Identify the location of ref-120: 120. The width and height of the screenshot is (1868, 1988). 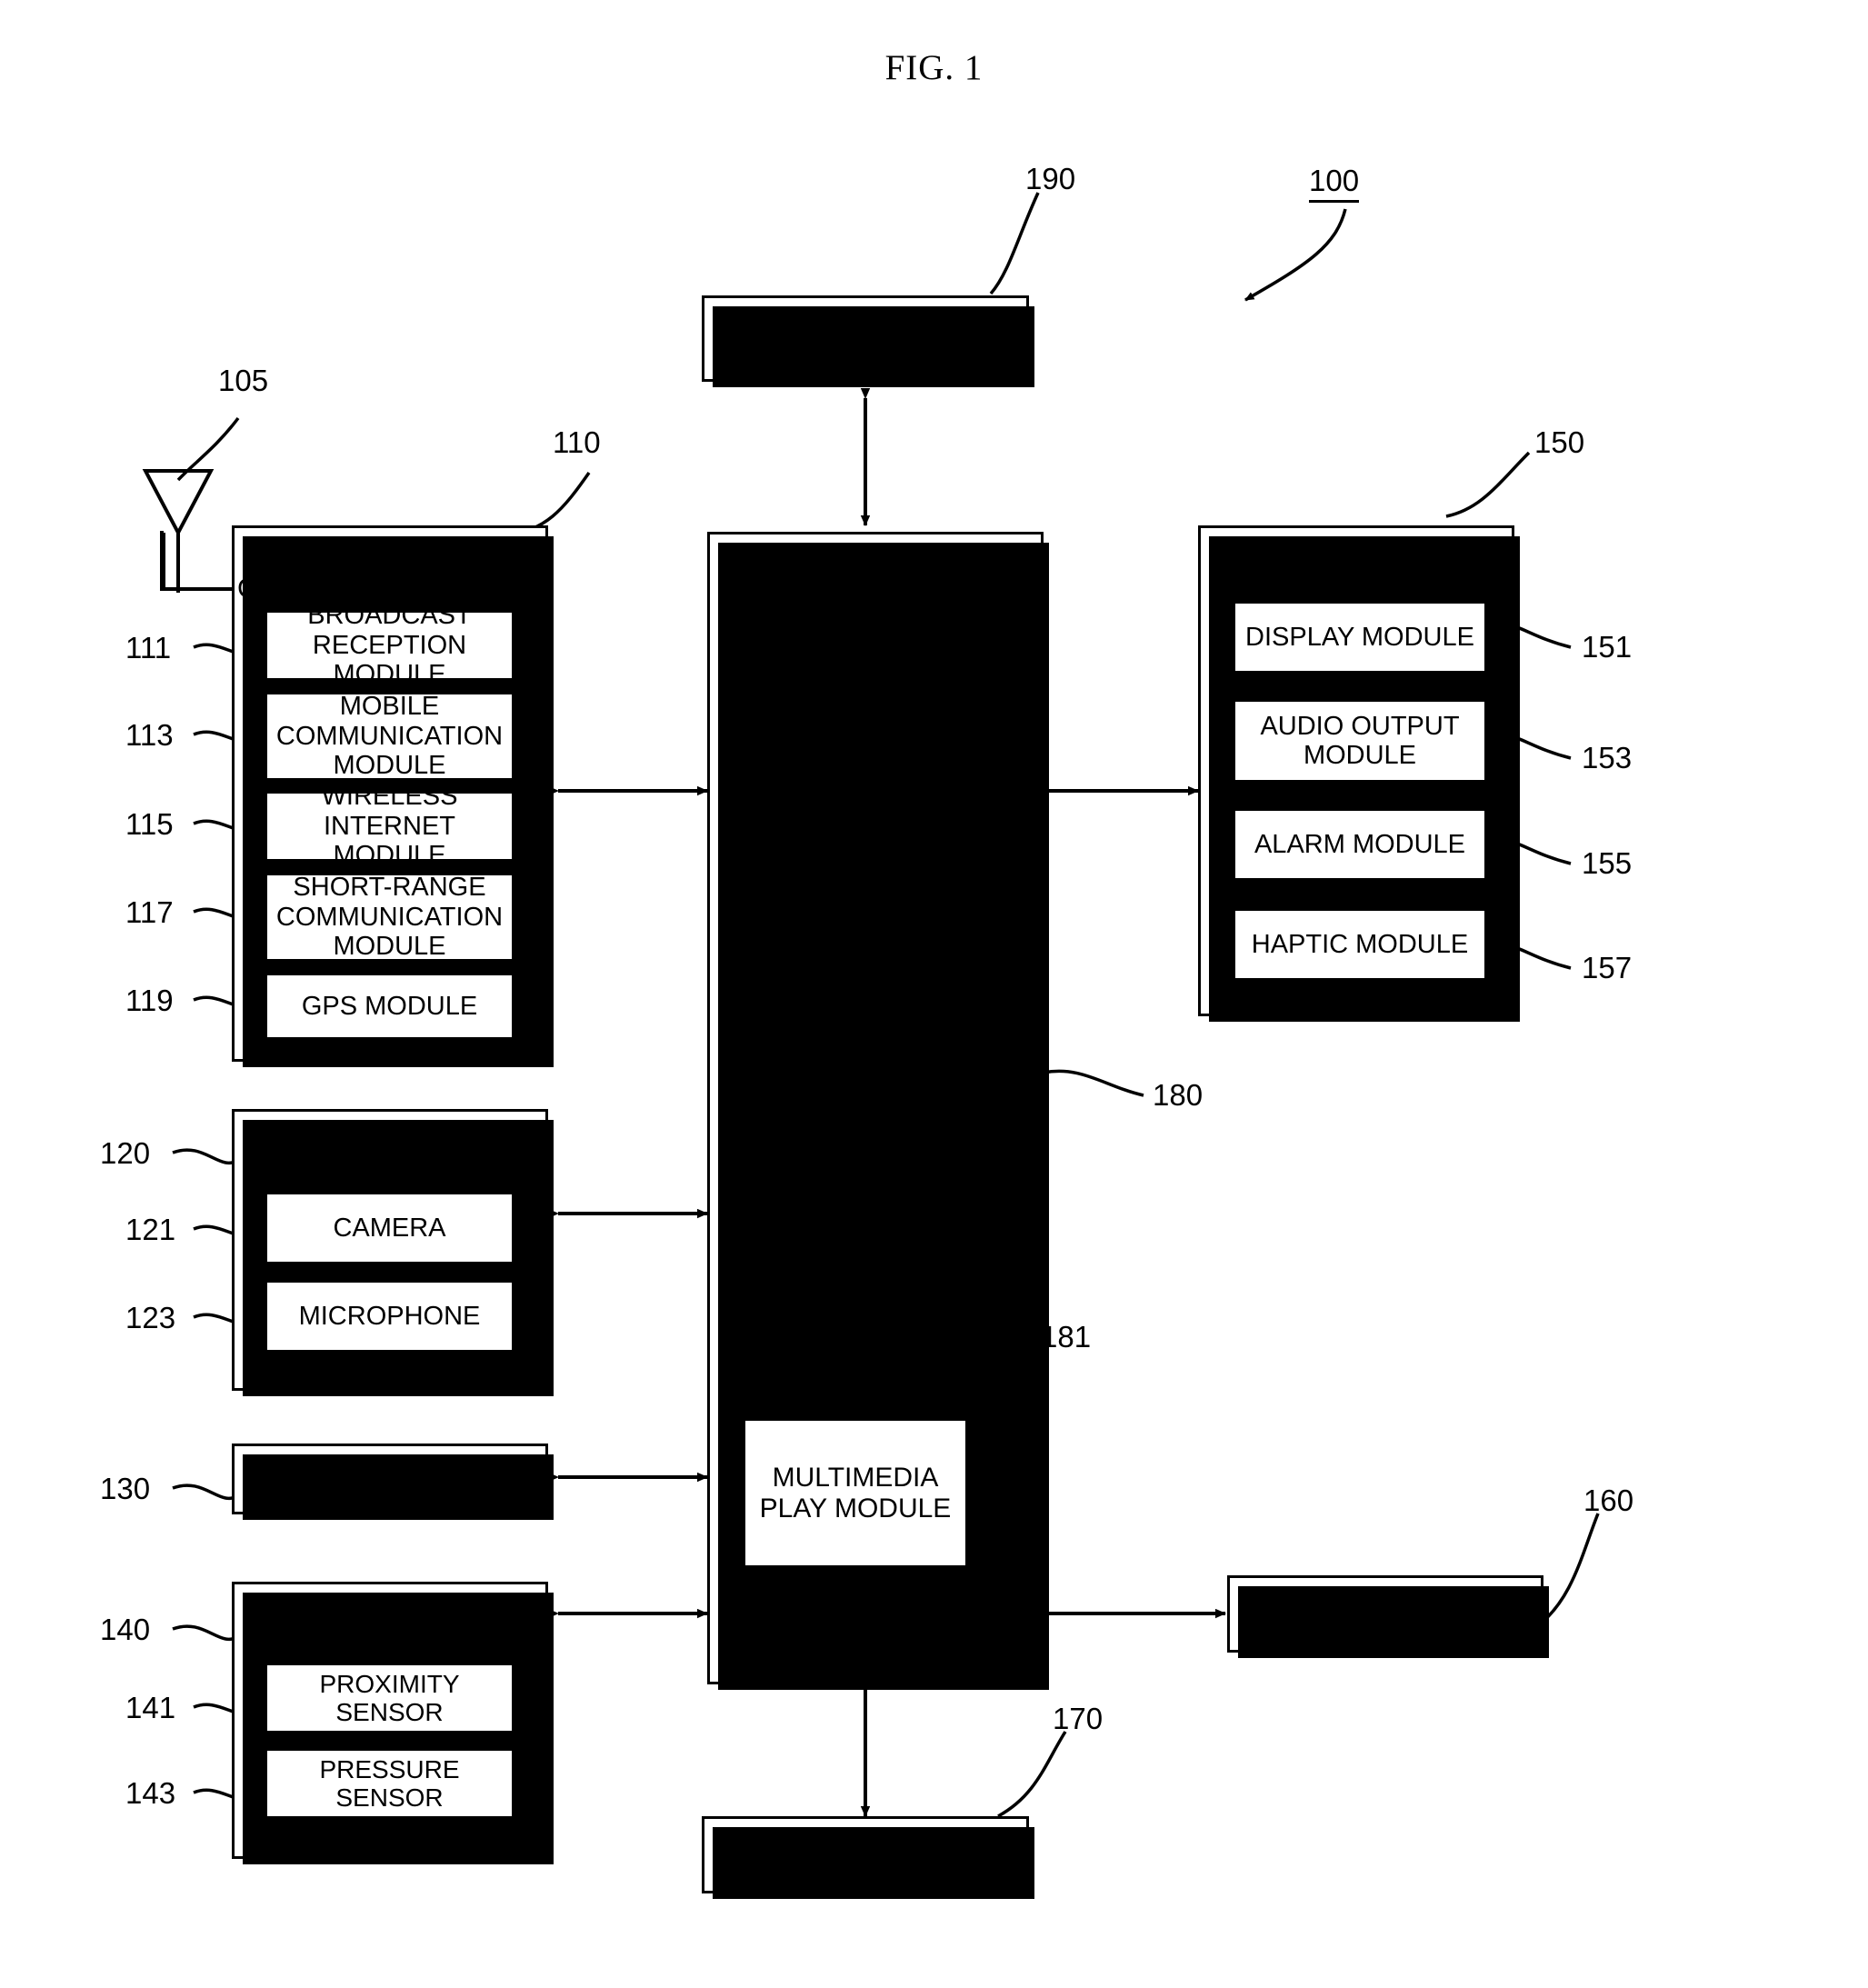
(125, 1153).